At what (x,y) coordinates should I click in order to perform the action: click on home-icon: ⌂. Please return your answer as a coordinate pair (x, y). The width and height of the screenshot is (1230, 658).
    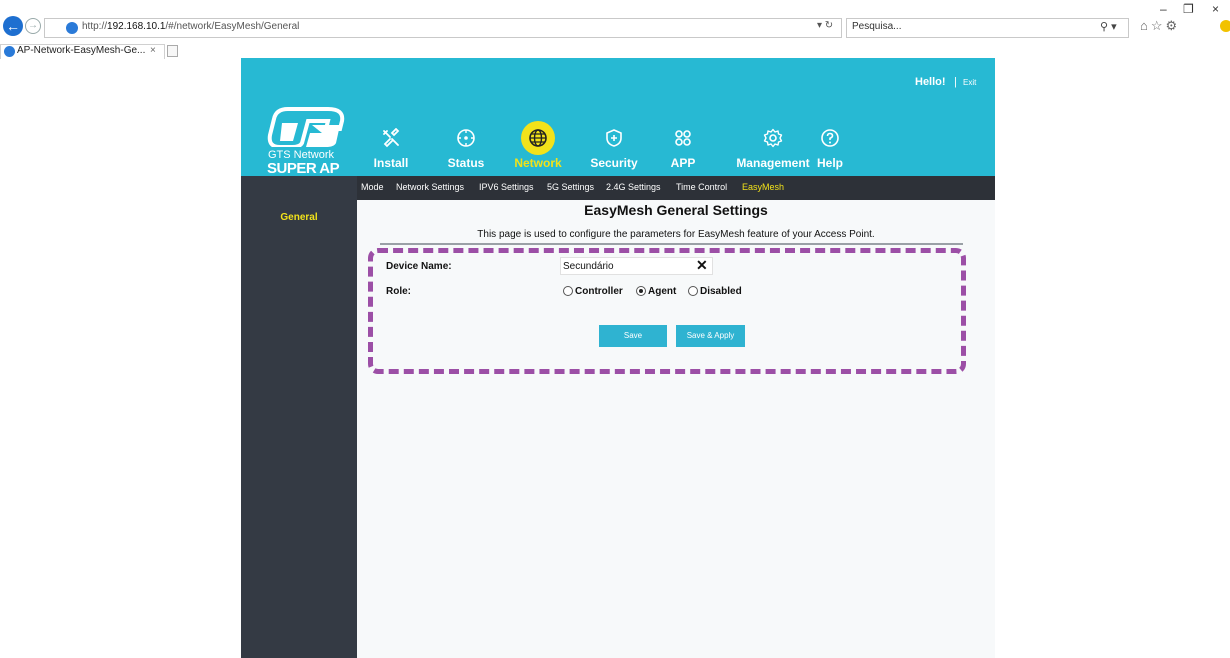
    Looking at the image, I should click on (1145, 25).